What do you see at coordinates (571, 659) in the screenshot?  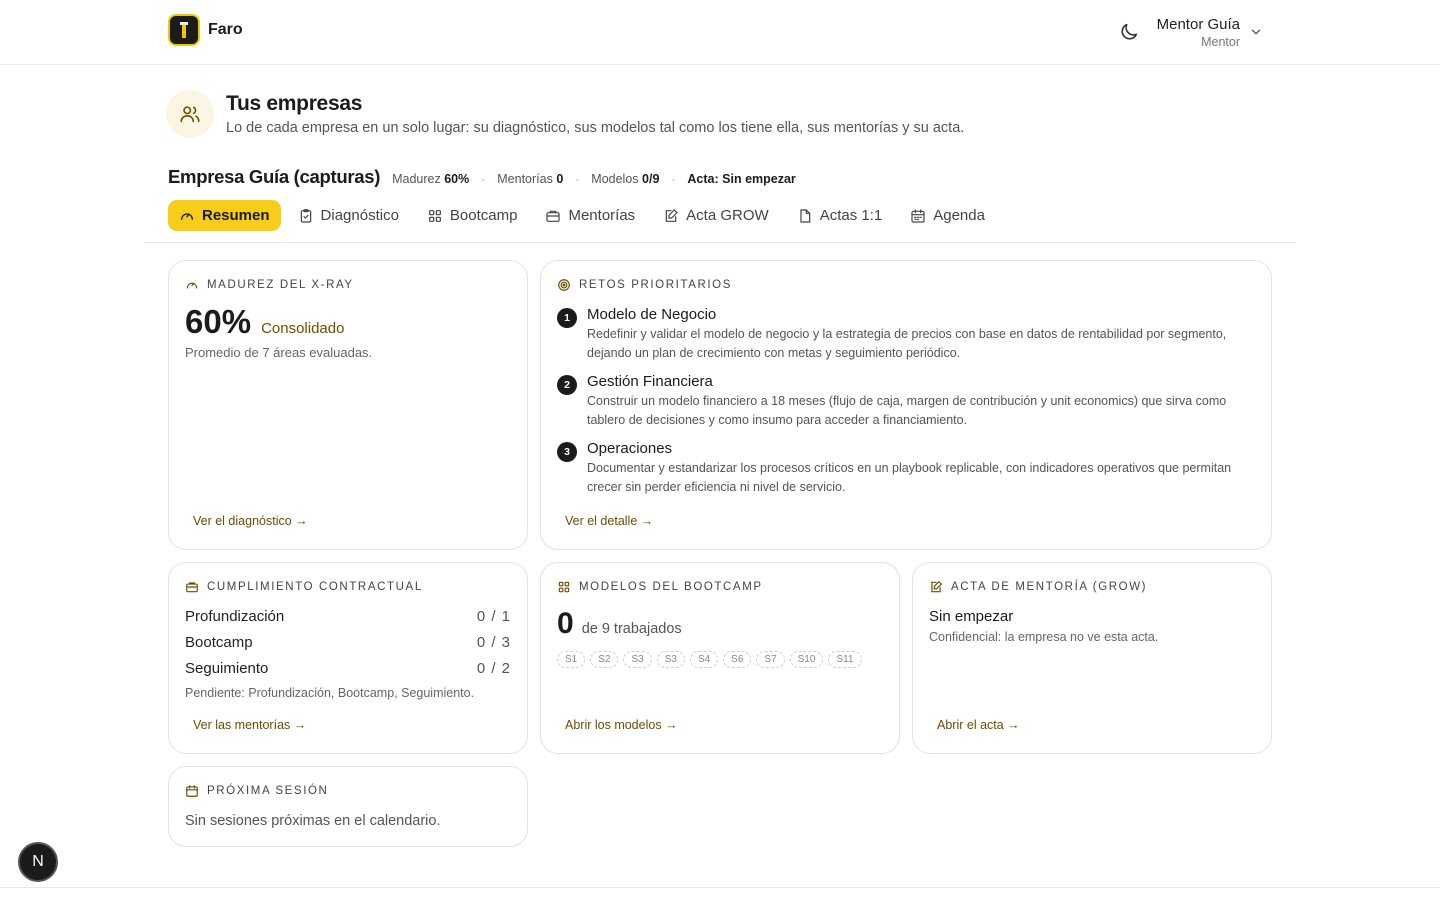 I see `session-chip: S1` at bounding box center [571, 659].